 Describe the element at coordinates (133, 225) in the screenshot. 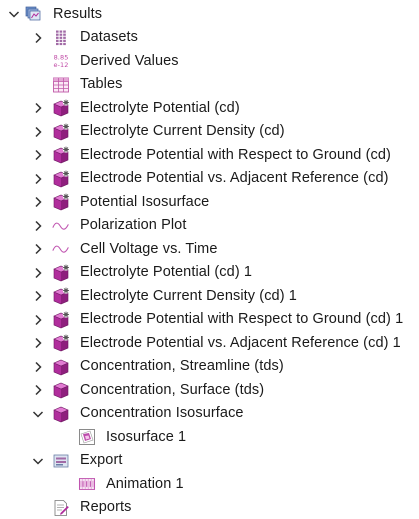

I see `tree-item-label: Polarization Plot` at that location.